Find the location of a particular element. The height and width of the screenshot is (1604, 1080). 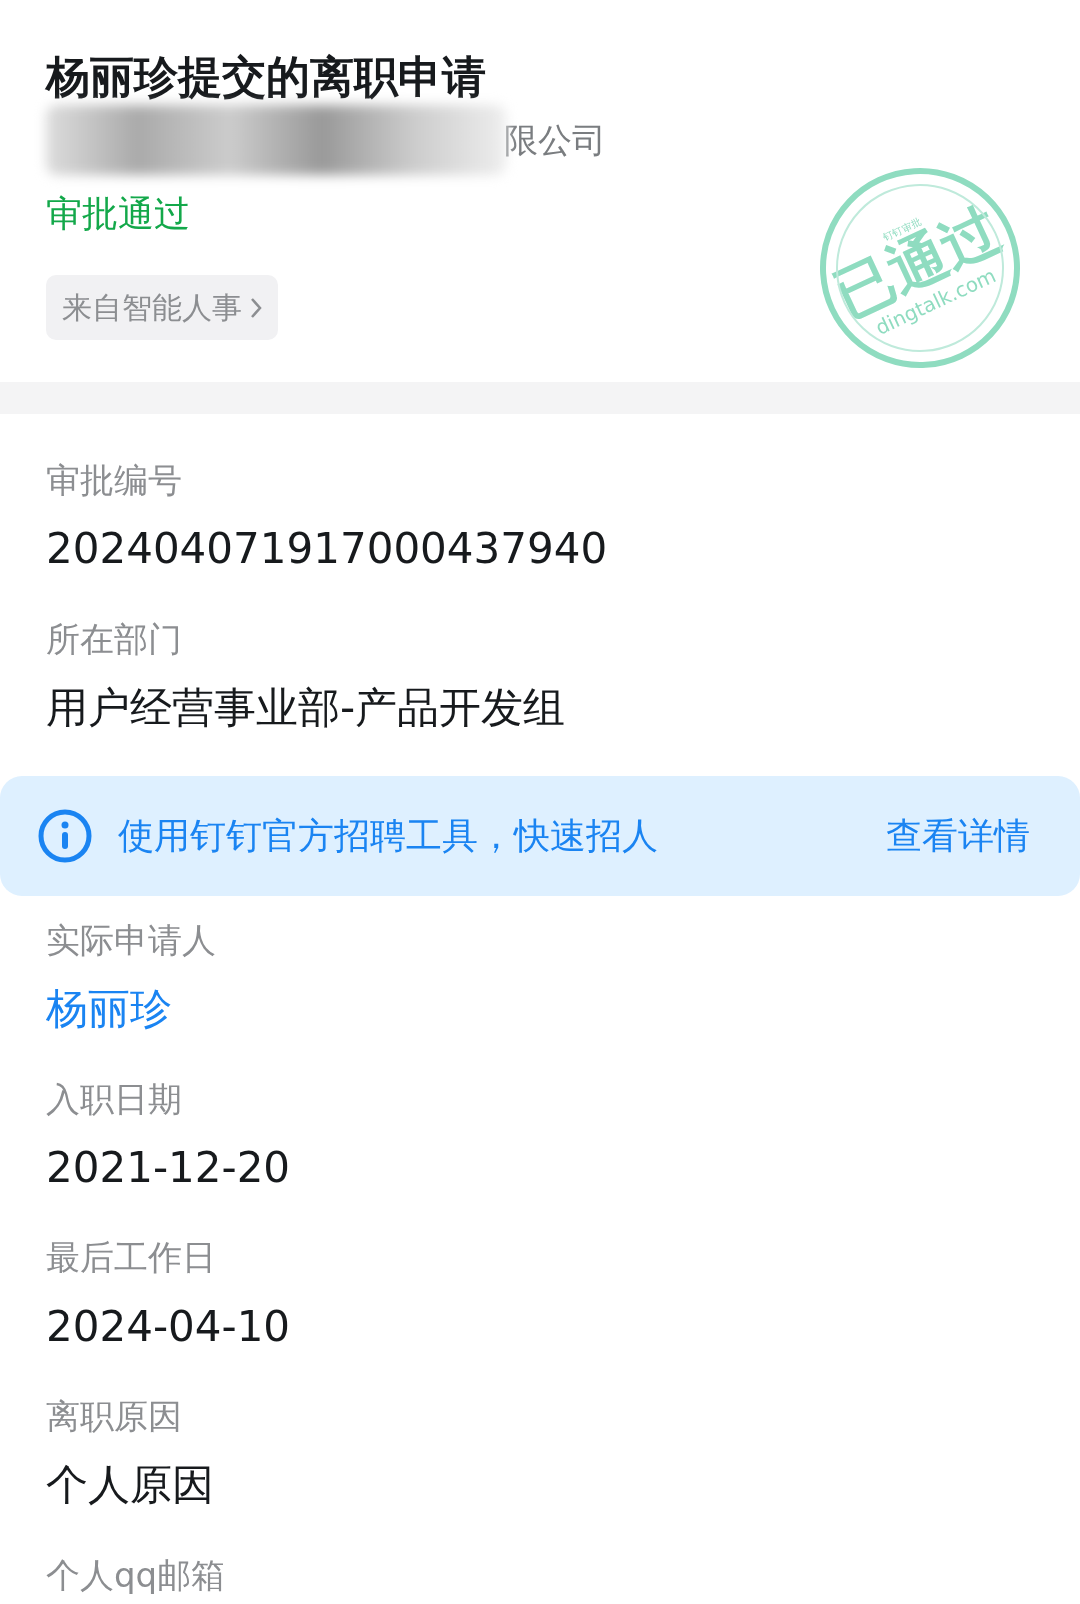

field-label: 实际申请人 is located at coordinates (131, 940).